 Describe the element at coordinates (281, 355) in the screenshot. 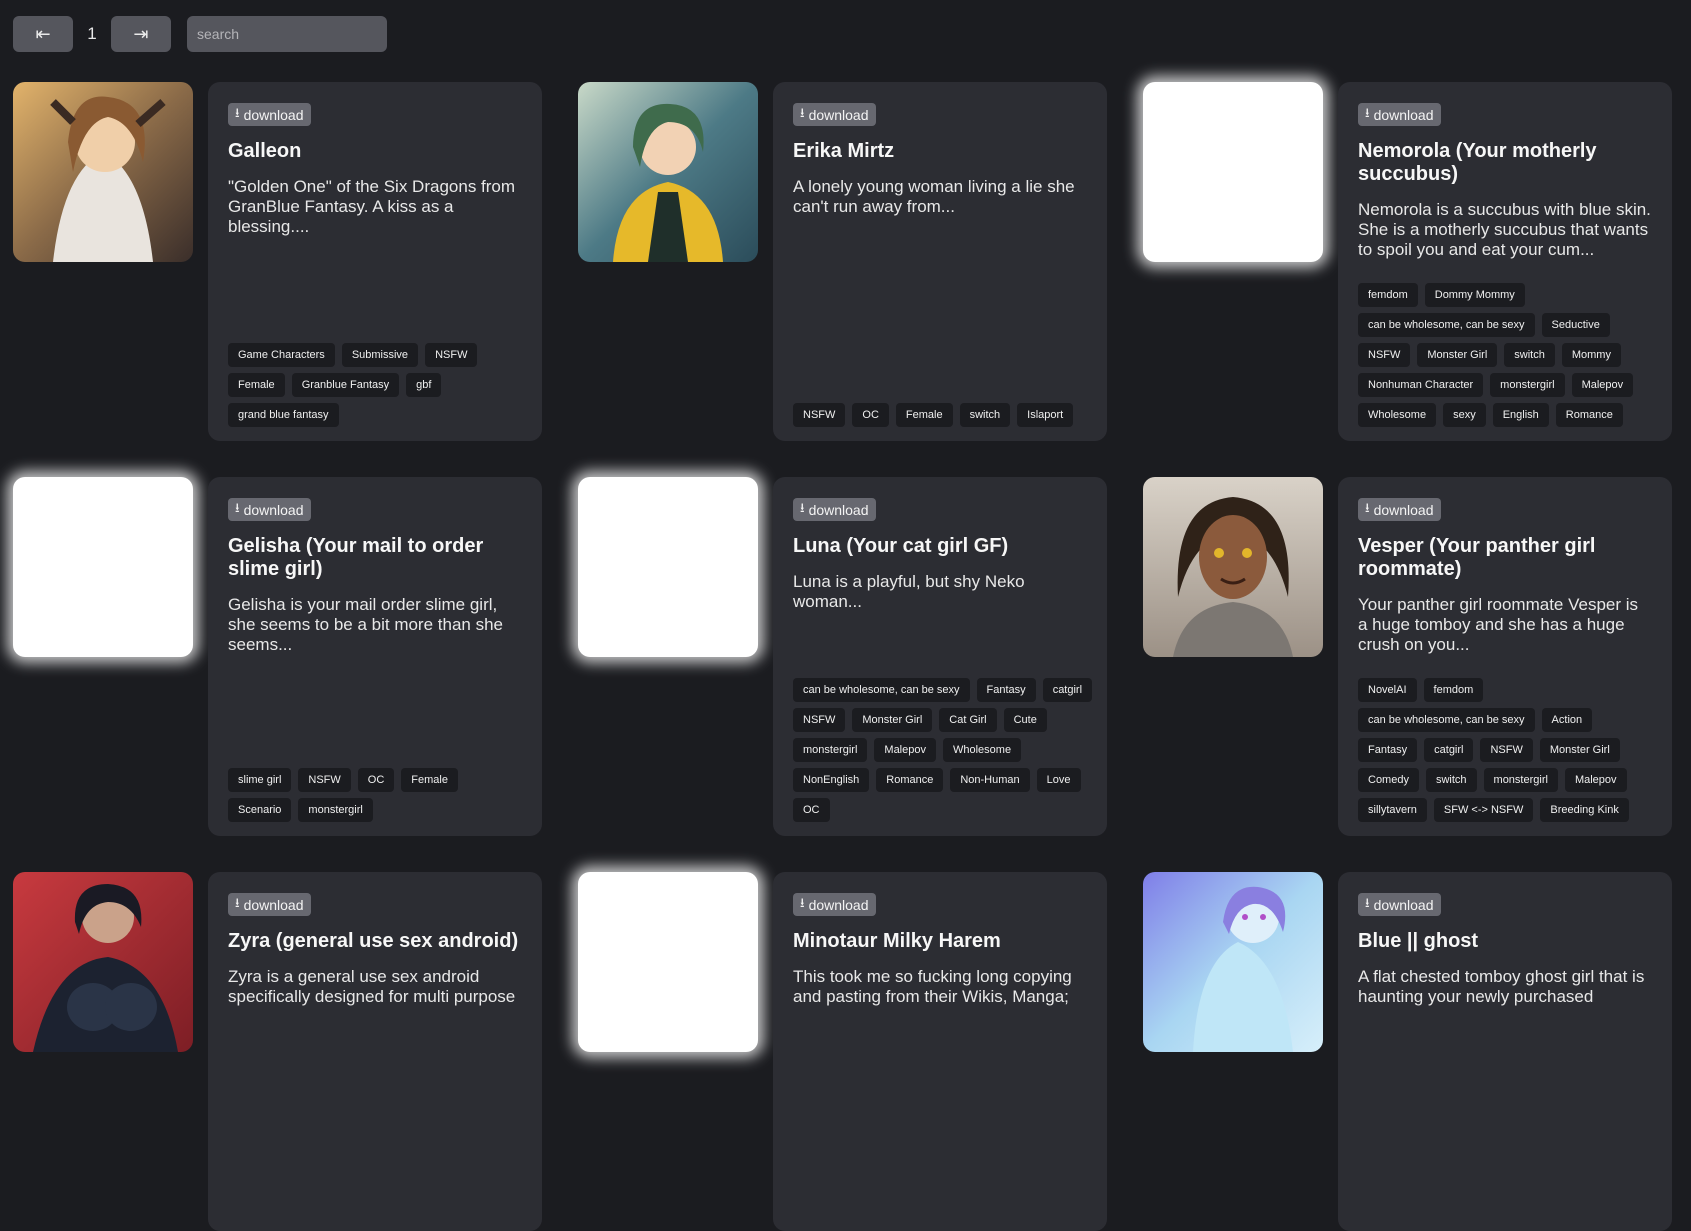

I see `tag-chip: Game Characters` at that location.